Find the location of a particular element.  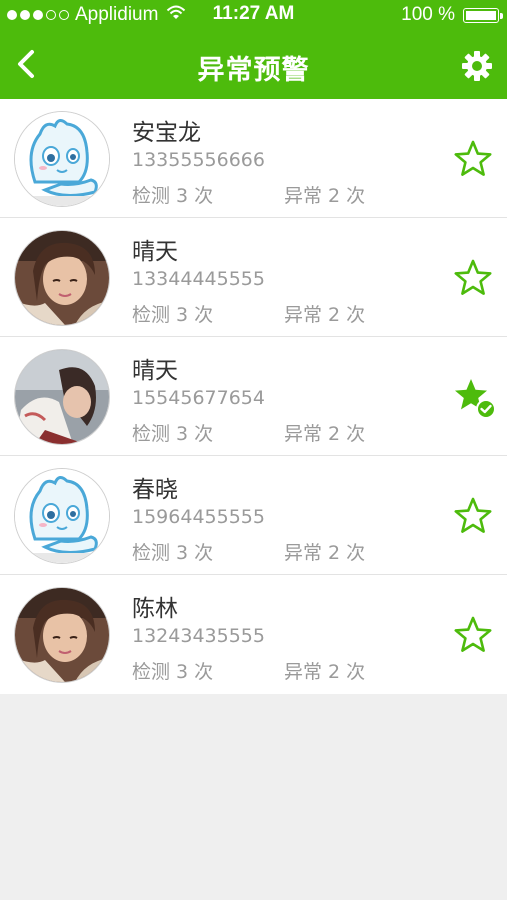

list-item: 晴天 13344445555 检测 3 次 异常 2 次 is located at coordinates (253, 277).